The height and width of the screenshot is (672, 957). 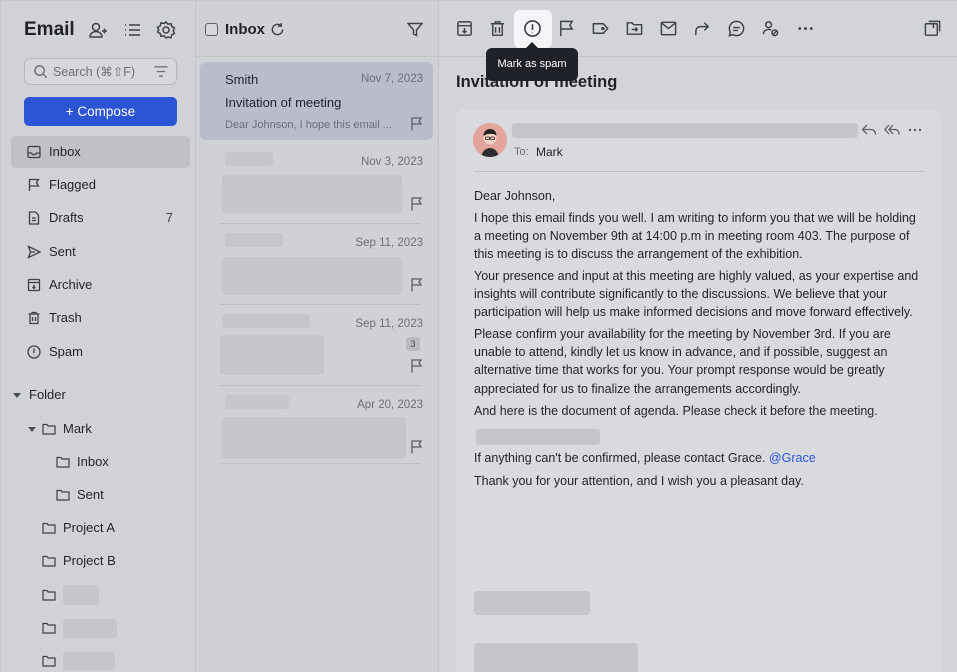 I want to click on send-icon, so click(x=34, y=252).